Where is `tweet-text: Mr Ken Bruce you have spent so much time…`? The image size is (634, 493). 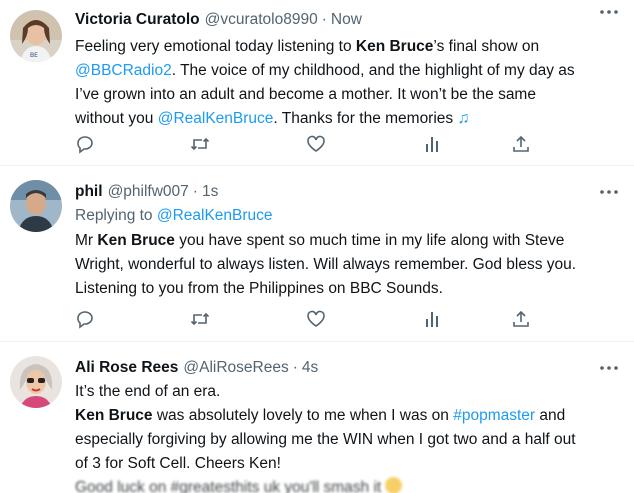 tweet-text: Mr Ken Bruce you have spent so much time… is located at coordinates (326, 264).